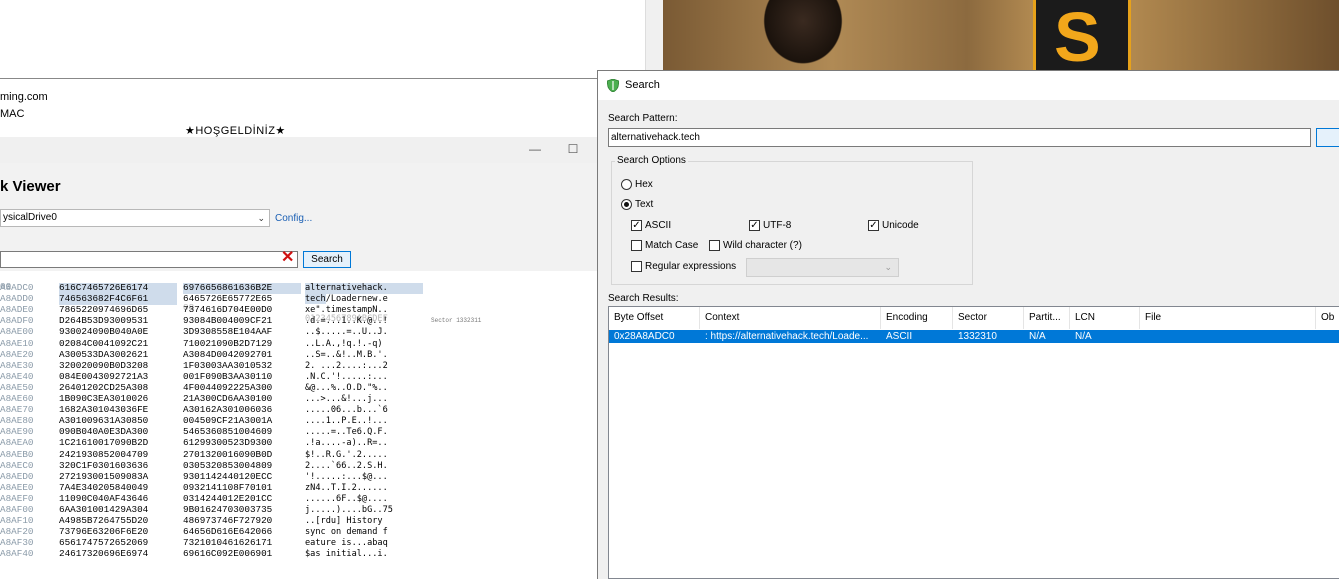  What do you see at coordinates (626, 184) in the screenshot?
I see `hex-radio` at bounding box center [626, 184].